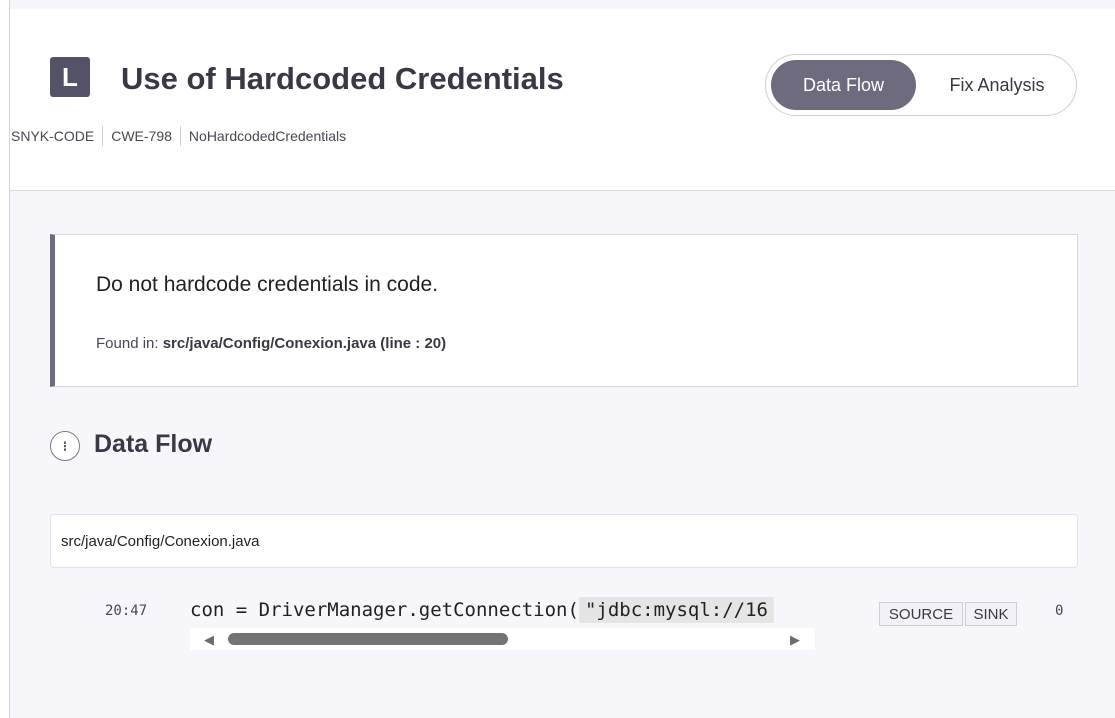  I want to click on fix-analysis-tab: Fix Analysis, so click(997, 85).